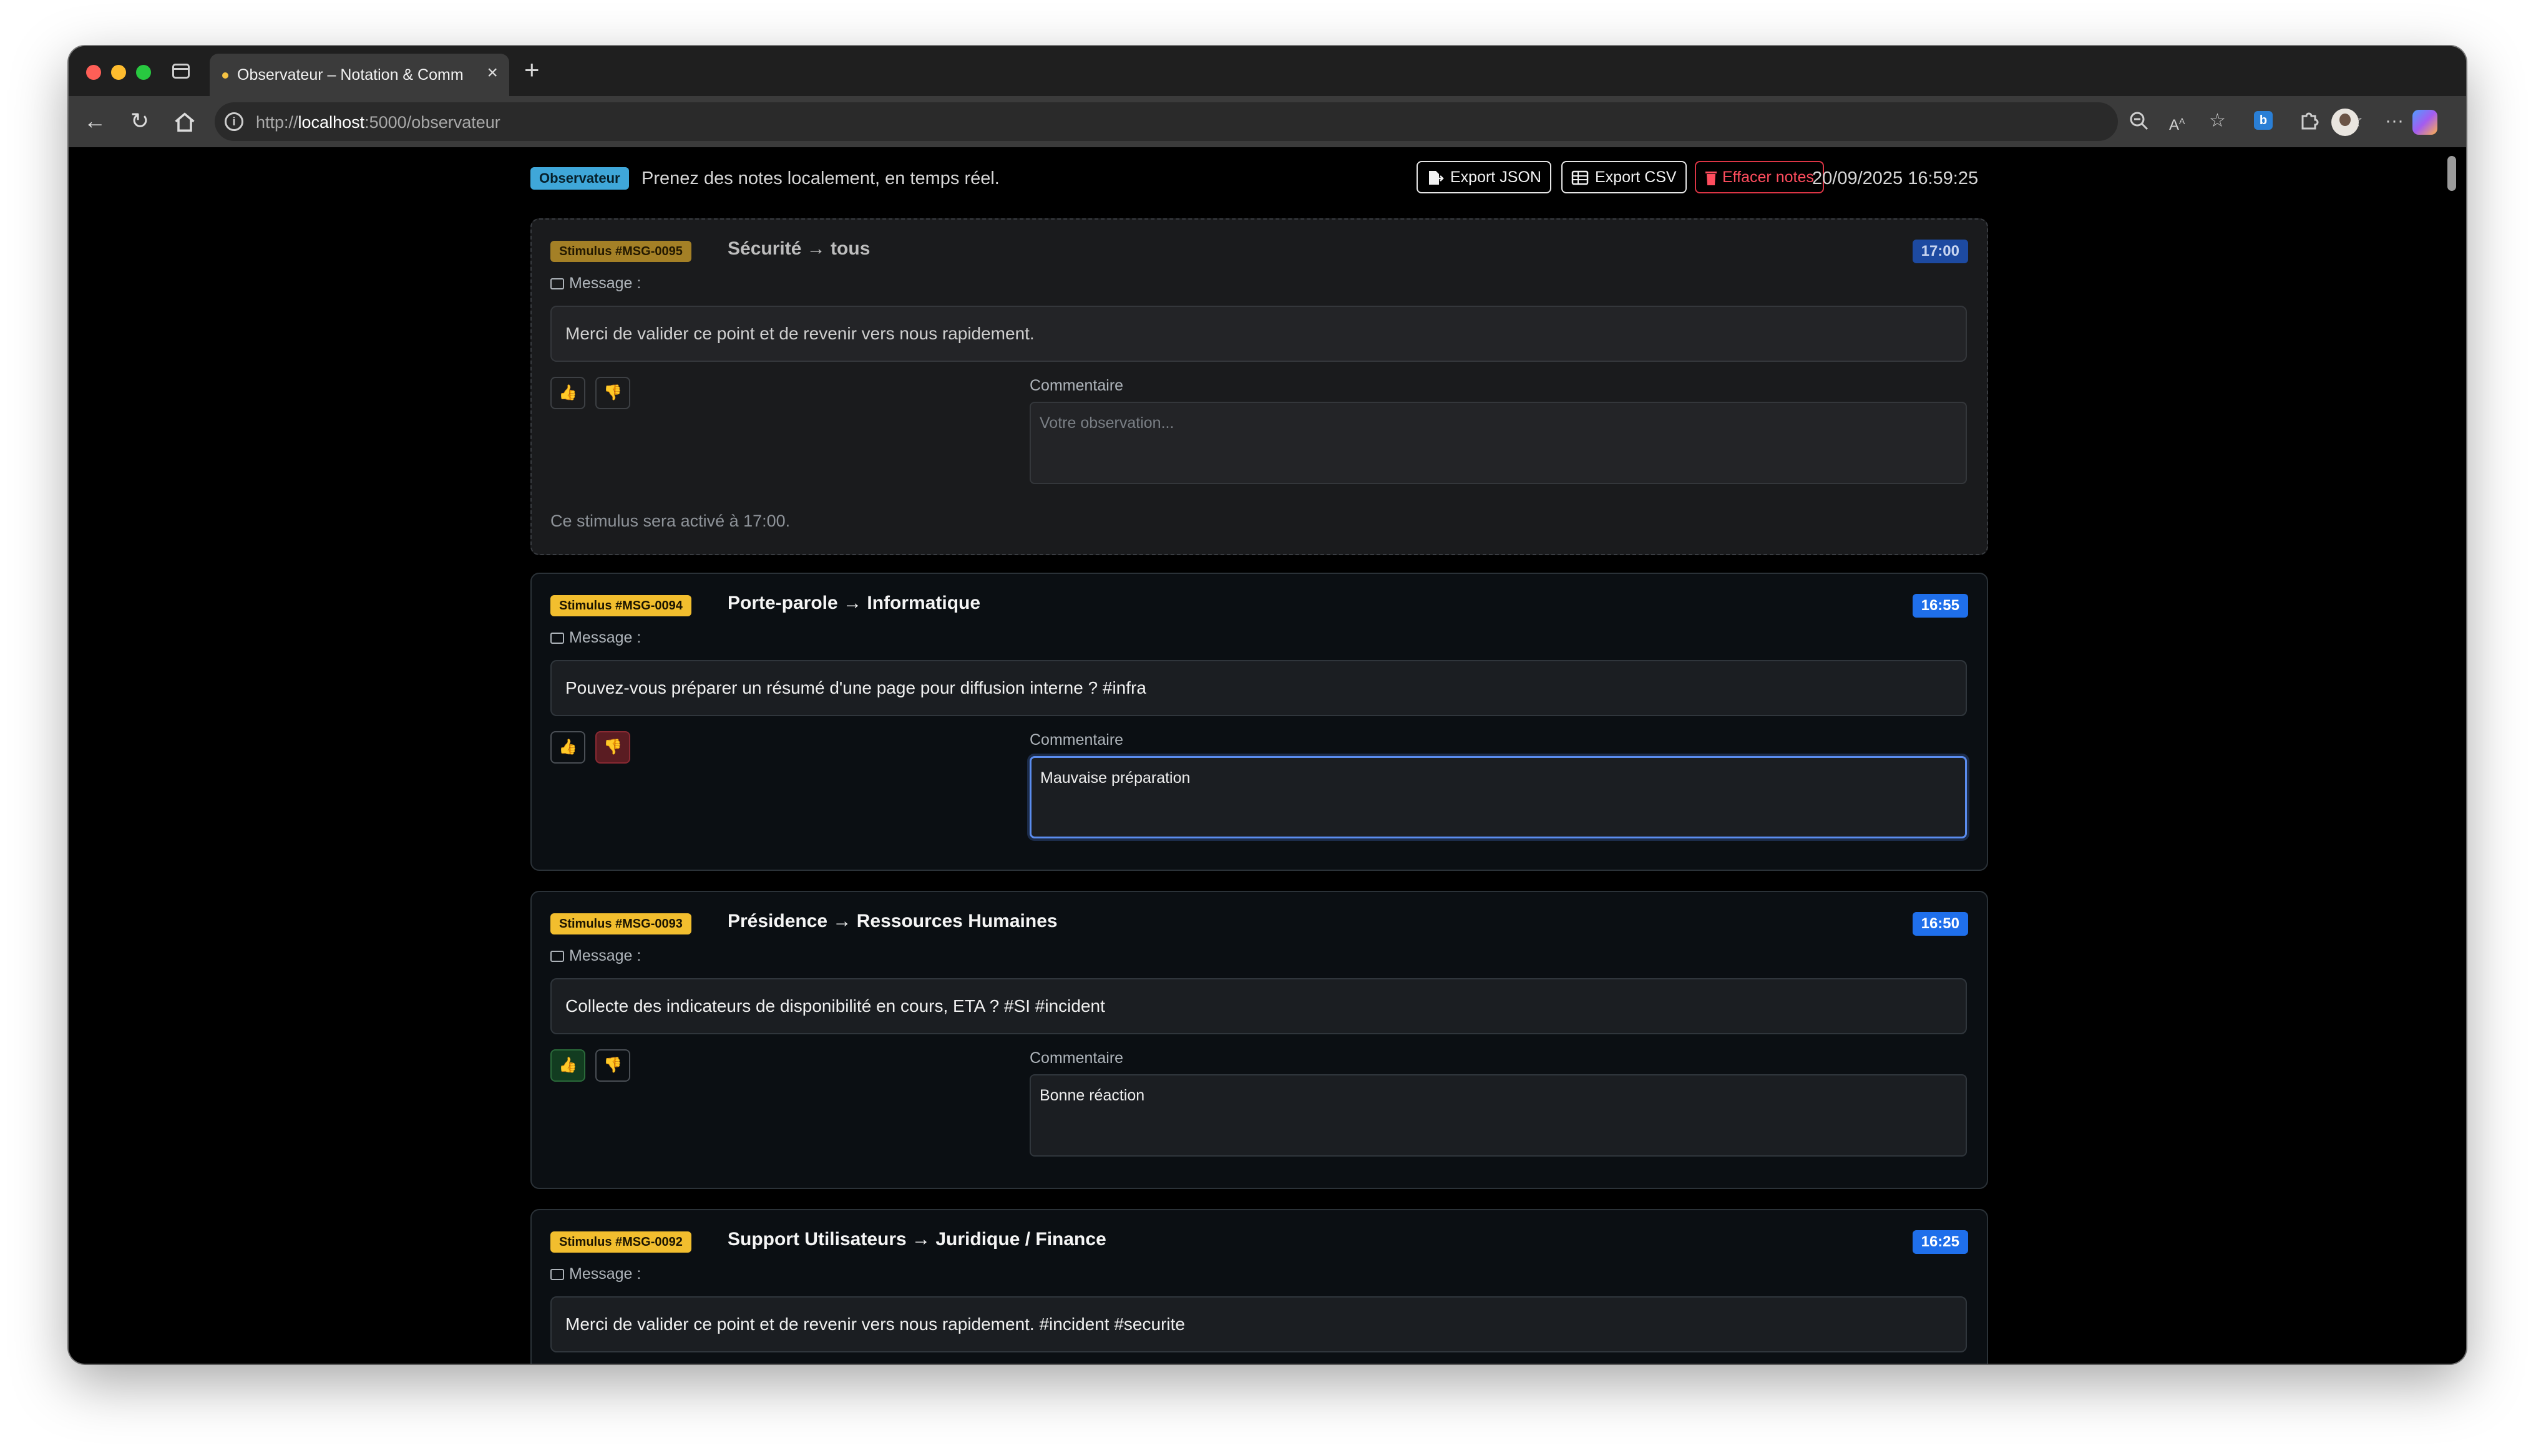 Image resolution: width=2536 pixels, height=1456 pixels. What do you see at coordinates (1624, 177) in the screenshot?
I see `export-csv-button: Export CSV` at bounding box center [1624, 177].